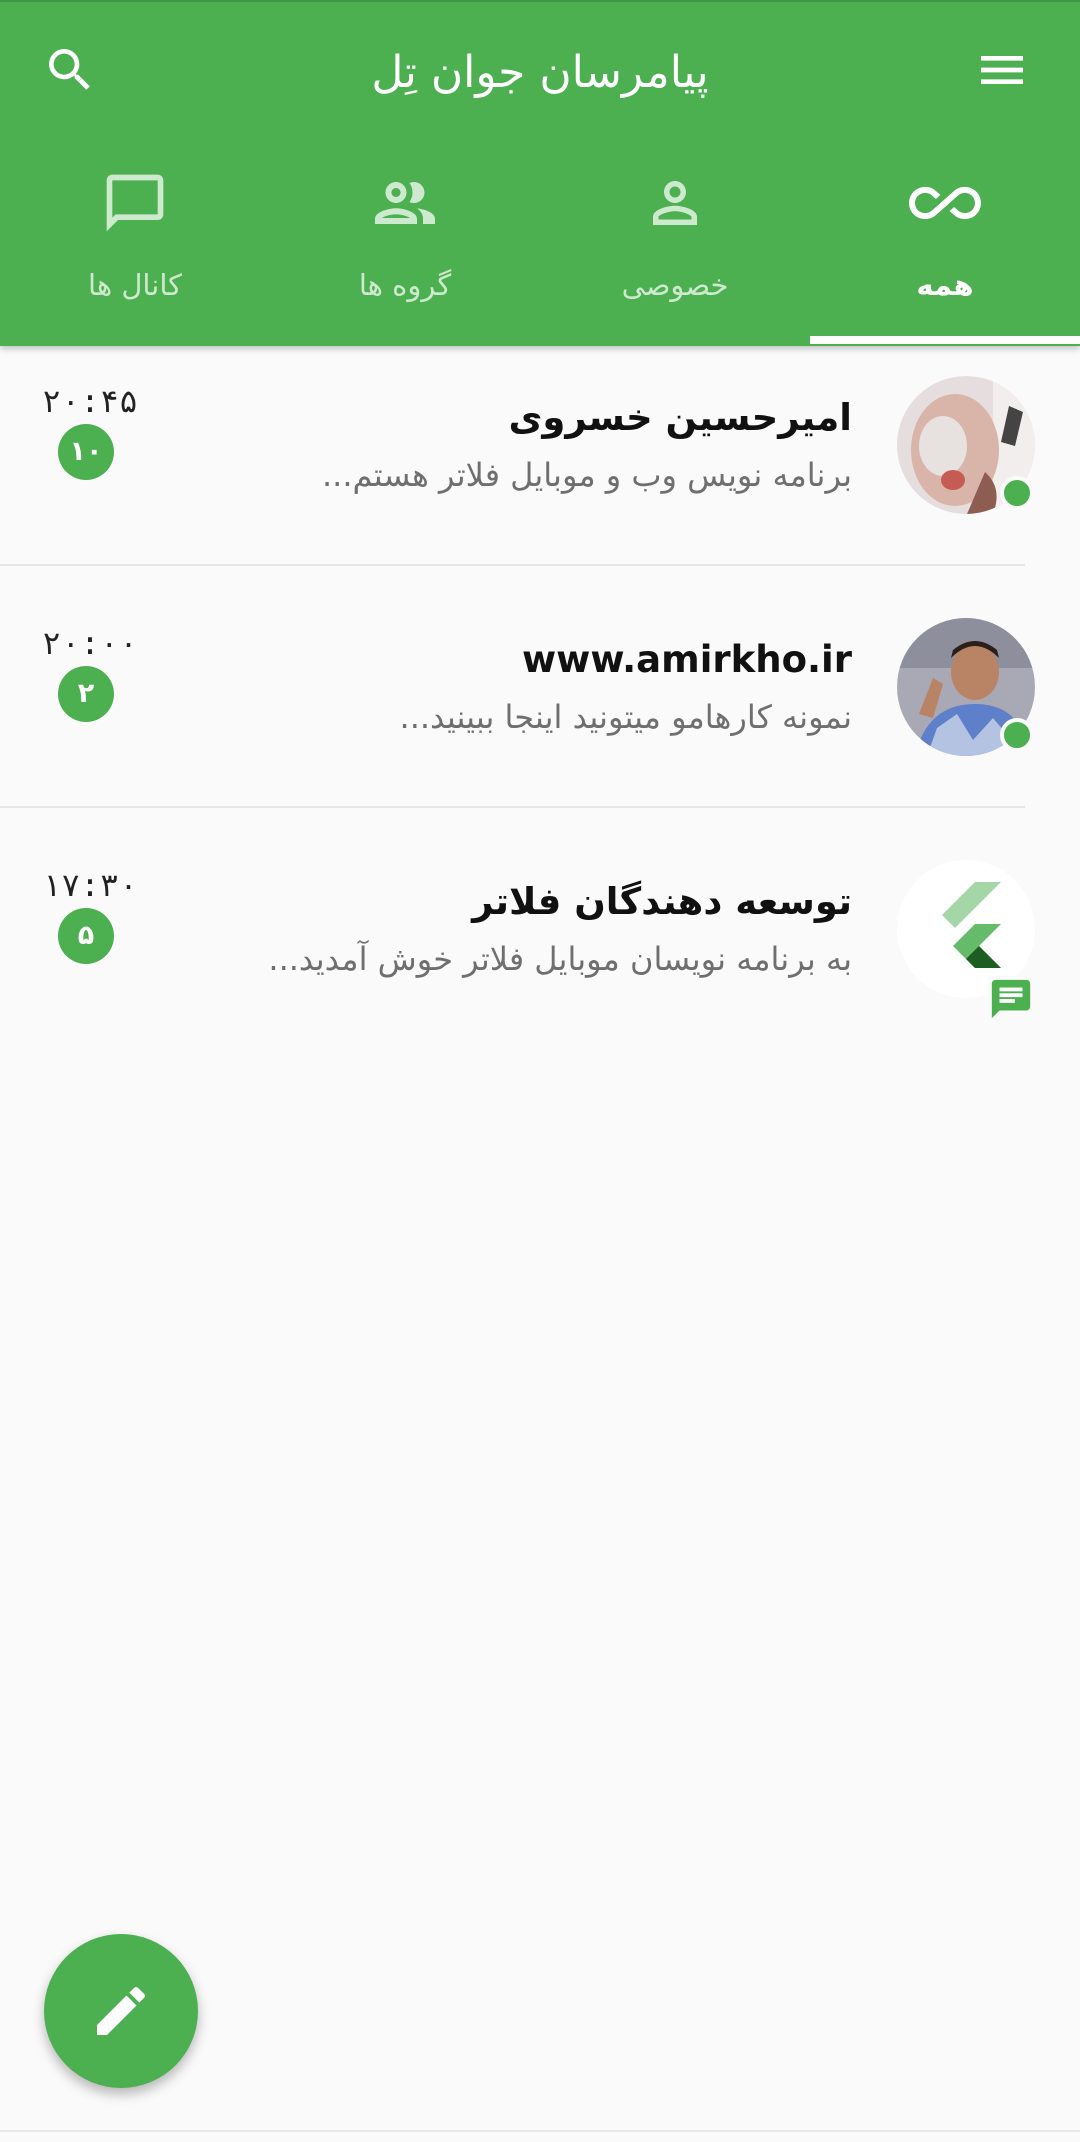  What do you see at coordinates (86, 694) in the screenshot?
I see `unread-badge: ۲` at bounding box center [86, 694].